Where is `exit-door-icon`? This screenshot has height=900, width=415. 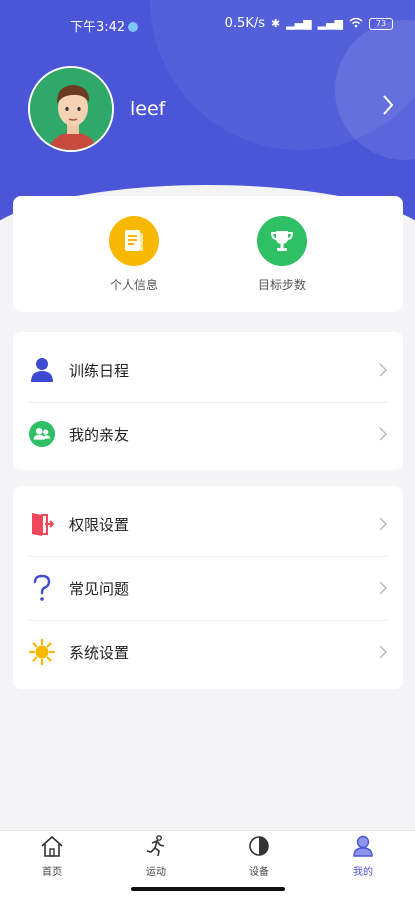
exit-door-icon is located at coordinates (42, 524).